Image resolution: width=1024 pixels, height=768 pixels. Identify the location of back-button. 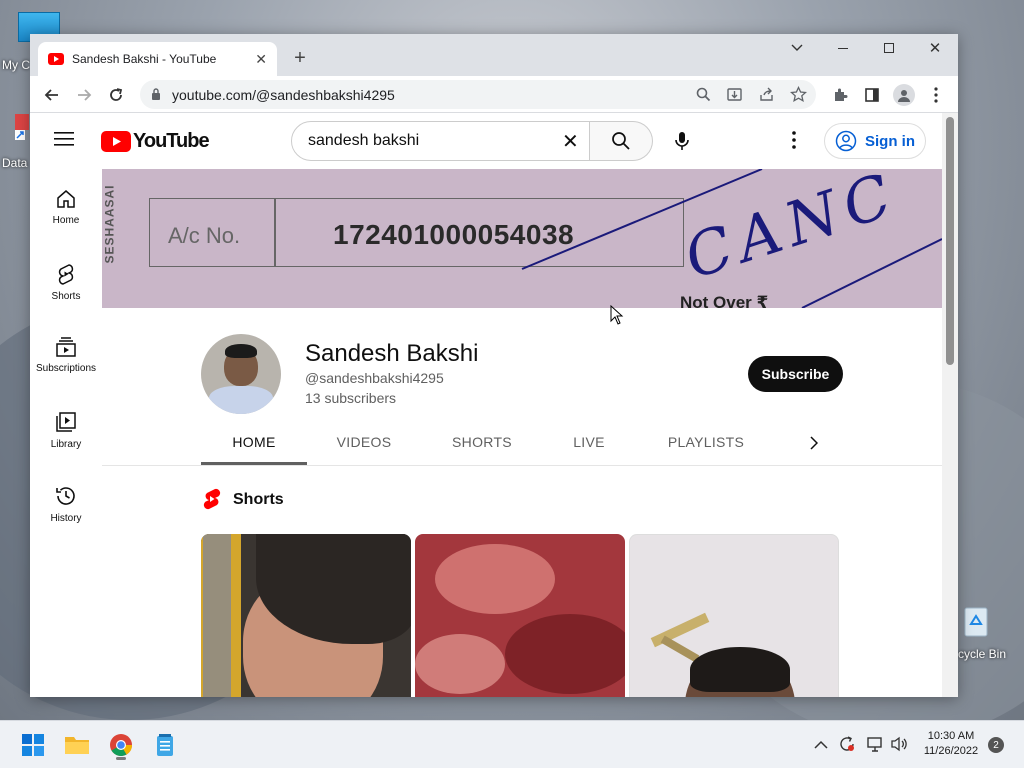
(52, 95).